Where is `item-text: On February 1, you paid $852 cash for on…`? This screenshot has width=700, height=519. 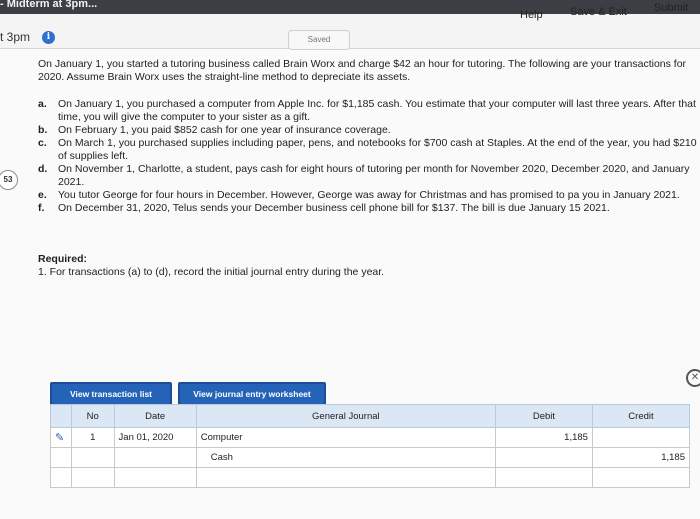
item-text: On February 1, you paid $852 cash for on… is located at coordinates (224, 130).